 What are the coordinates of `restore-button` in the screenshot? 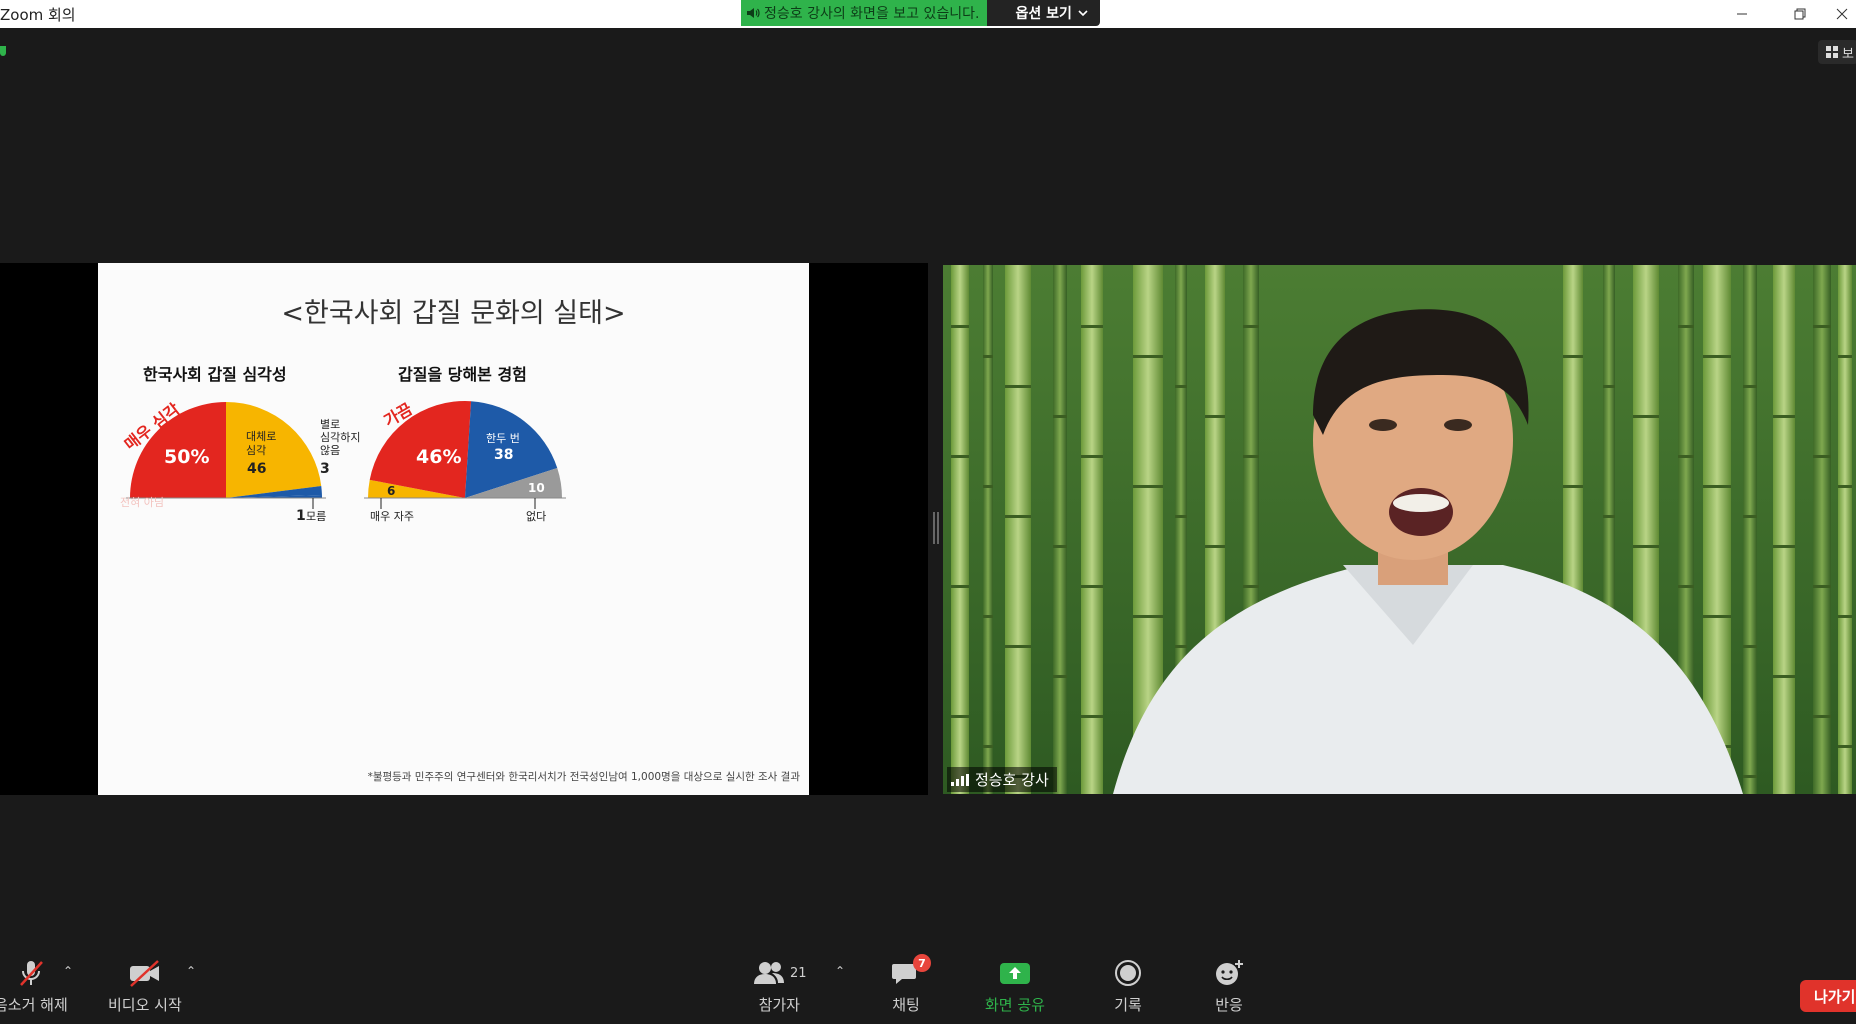 It's located at (1800, 14).